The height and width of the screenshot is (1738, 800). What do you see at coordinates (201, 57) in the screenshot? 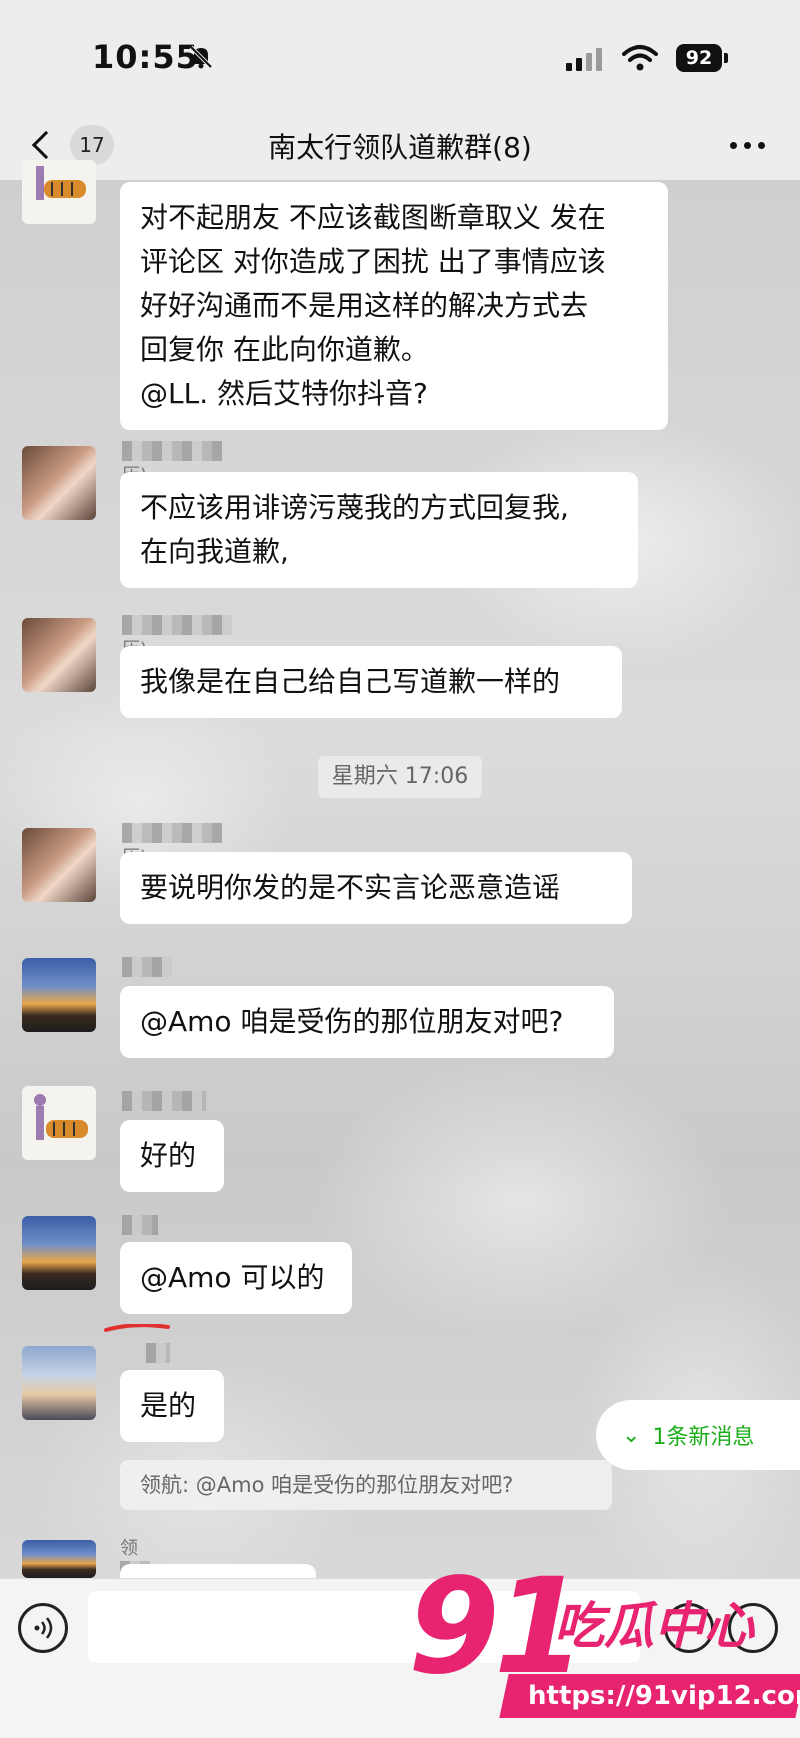
I see `mute-bell-icon` at bounding box center [201, 57].